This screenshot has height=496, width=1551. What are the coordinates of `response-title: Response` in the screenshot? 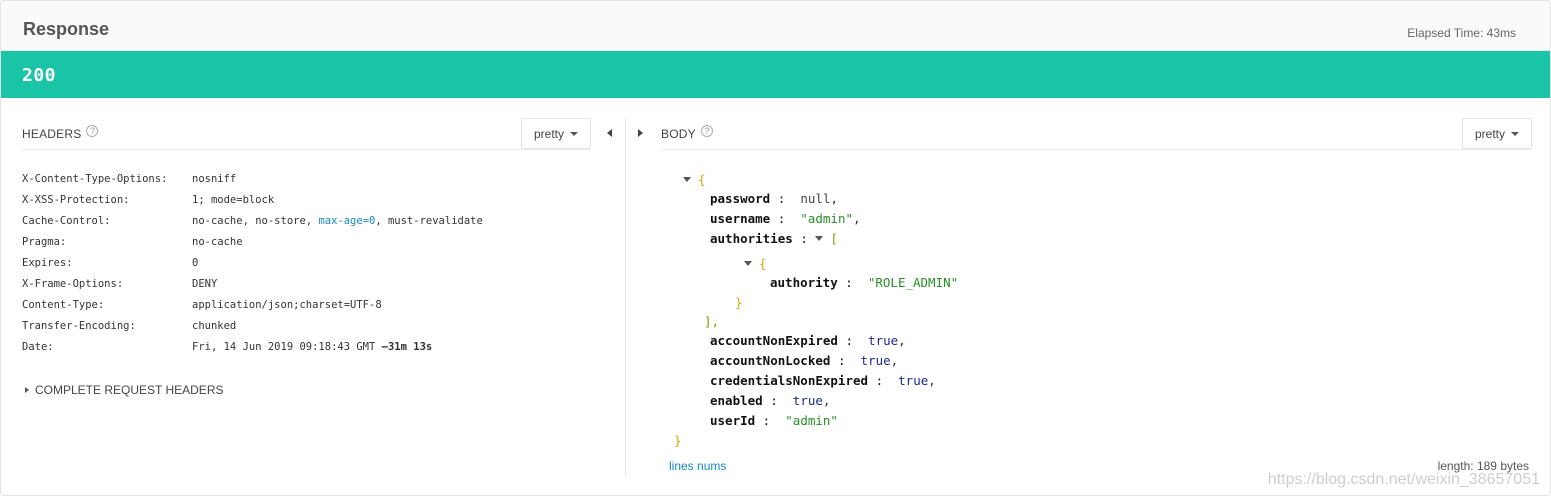 It's located at (66, 29).